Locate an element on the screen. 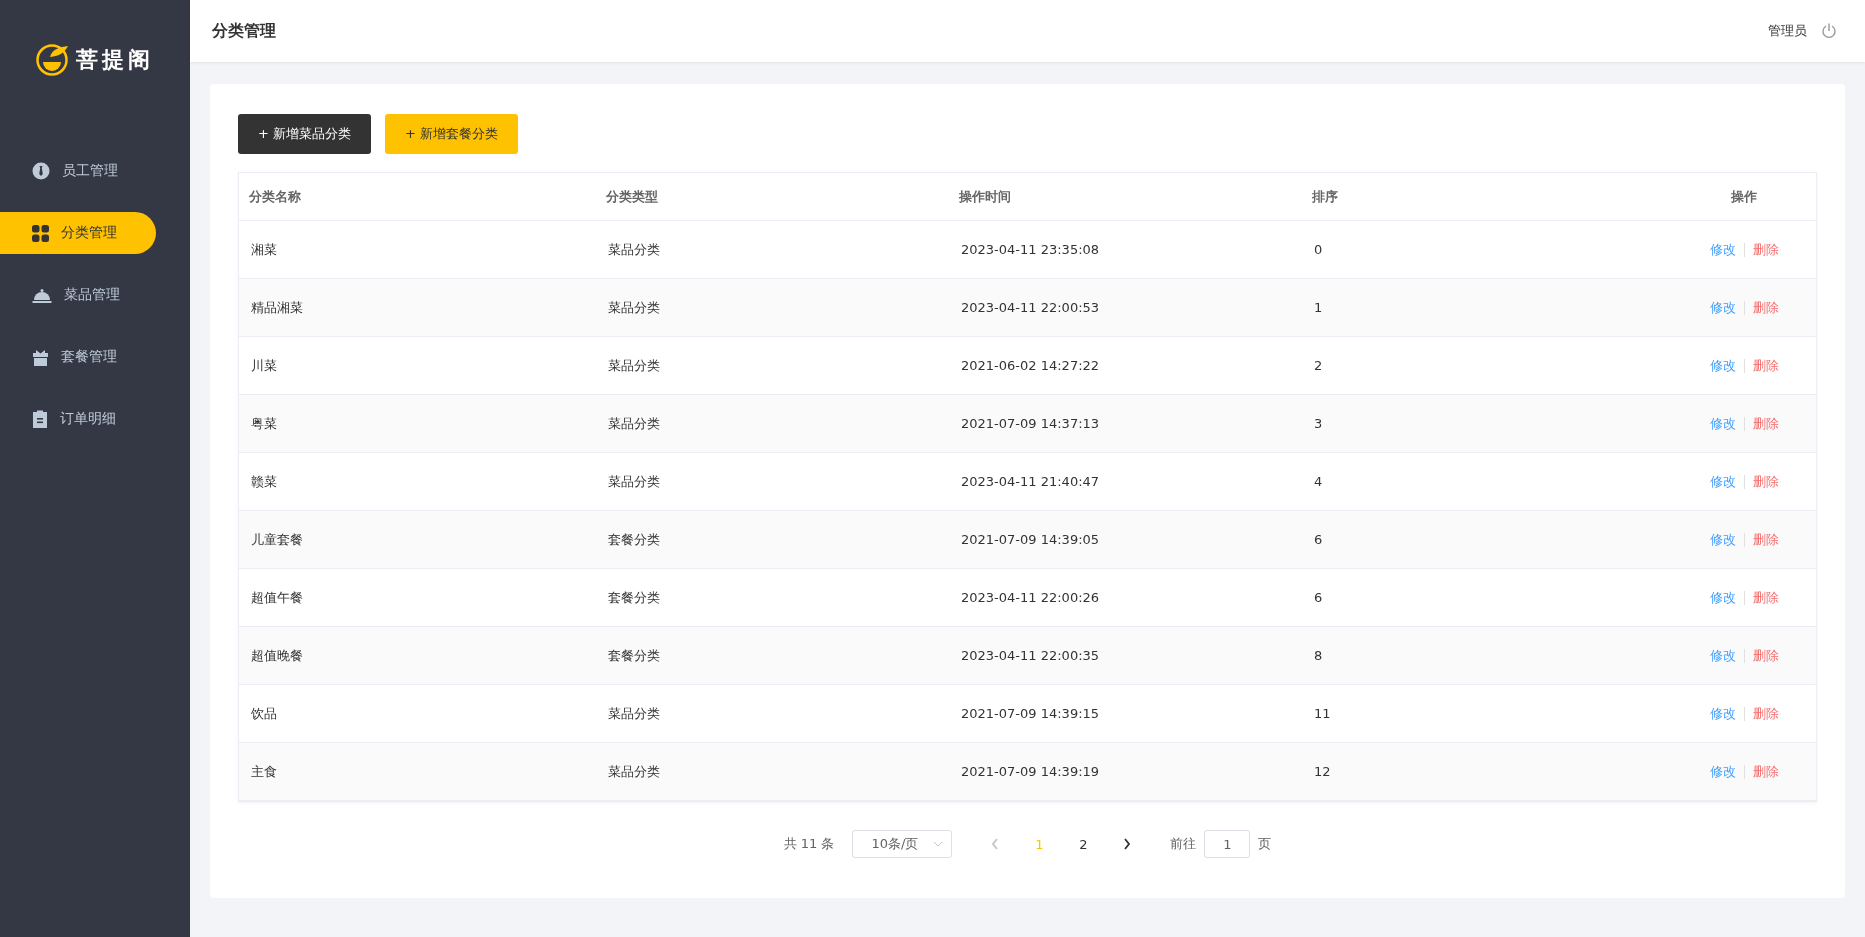 This screenshot has width=1865, height=937. table-cell-text: 2 is located at coordinates (1318, 365).